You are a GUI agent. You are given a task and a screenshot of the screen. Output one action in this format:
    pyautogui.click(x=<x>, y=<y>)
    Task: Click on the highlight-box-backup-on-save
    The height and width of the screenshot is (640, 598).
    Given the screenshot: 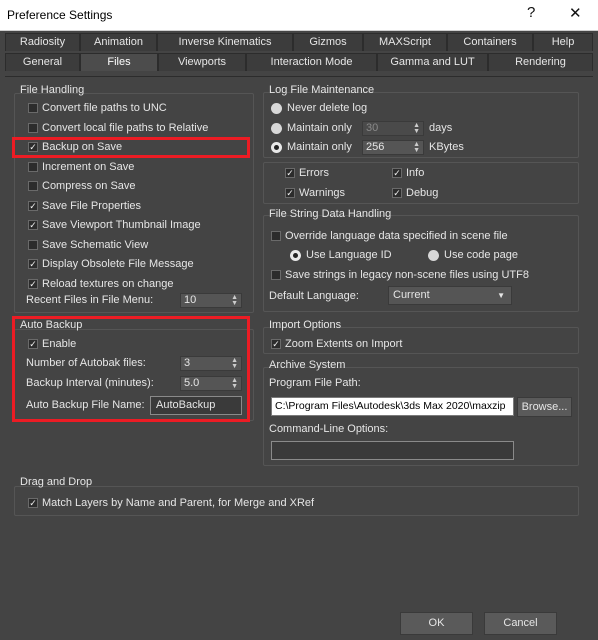 What is the action you would take?
    pyautogui.click(x=131, y=147)
    